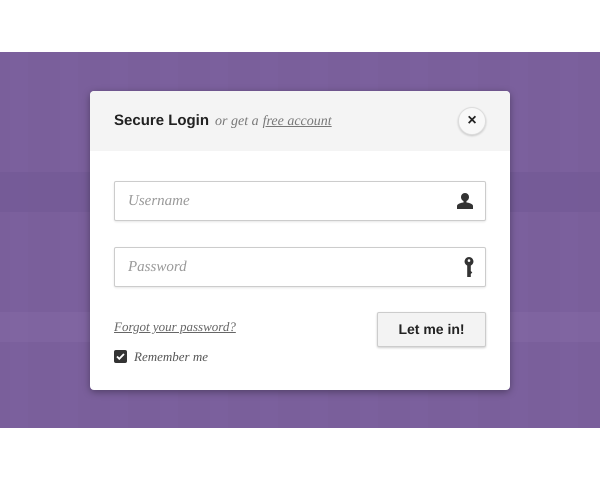 This screenshot has height=480, width=600. What do you see at coordinates (175, 326) in the screenshot?
I see `forgot-password-link: Forgot your password?` at bounding box center [175, 326].